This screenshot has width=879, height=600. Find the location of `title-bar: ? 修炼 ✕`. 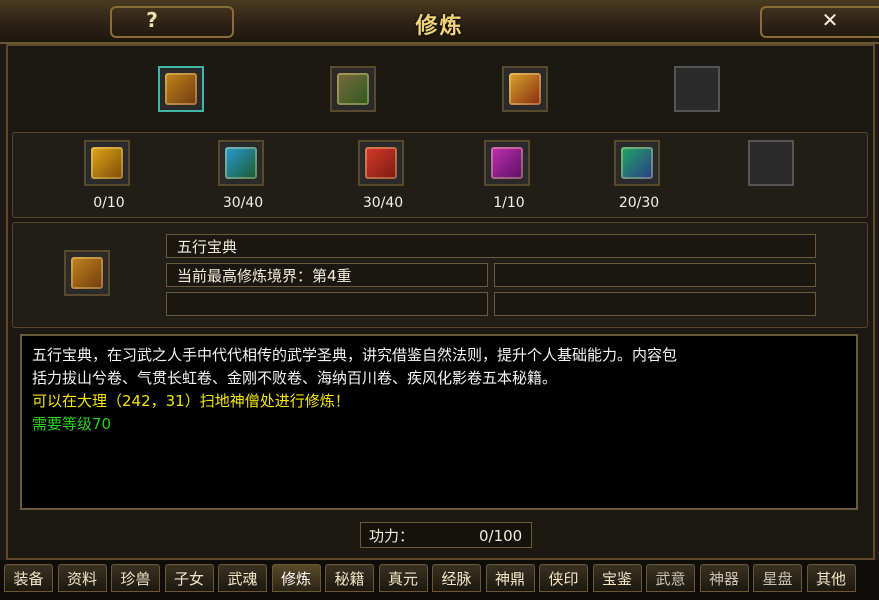

title-bar: ? 修炼 ✕ is located at coordinates (439, 22).